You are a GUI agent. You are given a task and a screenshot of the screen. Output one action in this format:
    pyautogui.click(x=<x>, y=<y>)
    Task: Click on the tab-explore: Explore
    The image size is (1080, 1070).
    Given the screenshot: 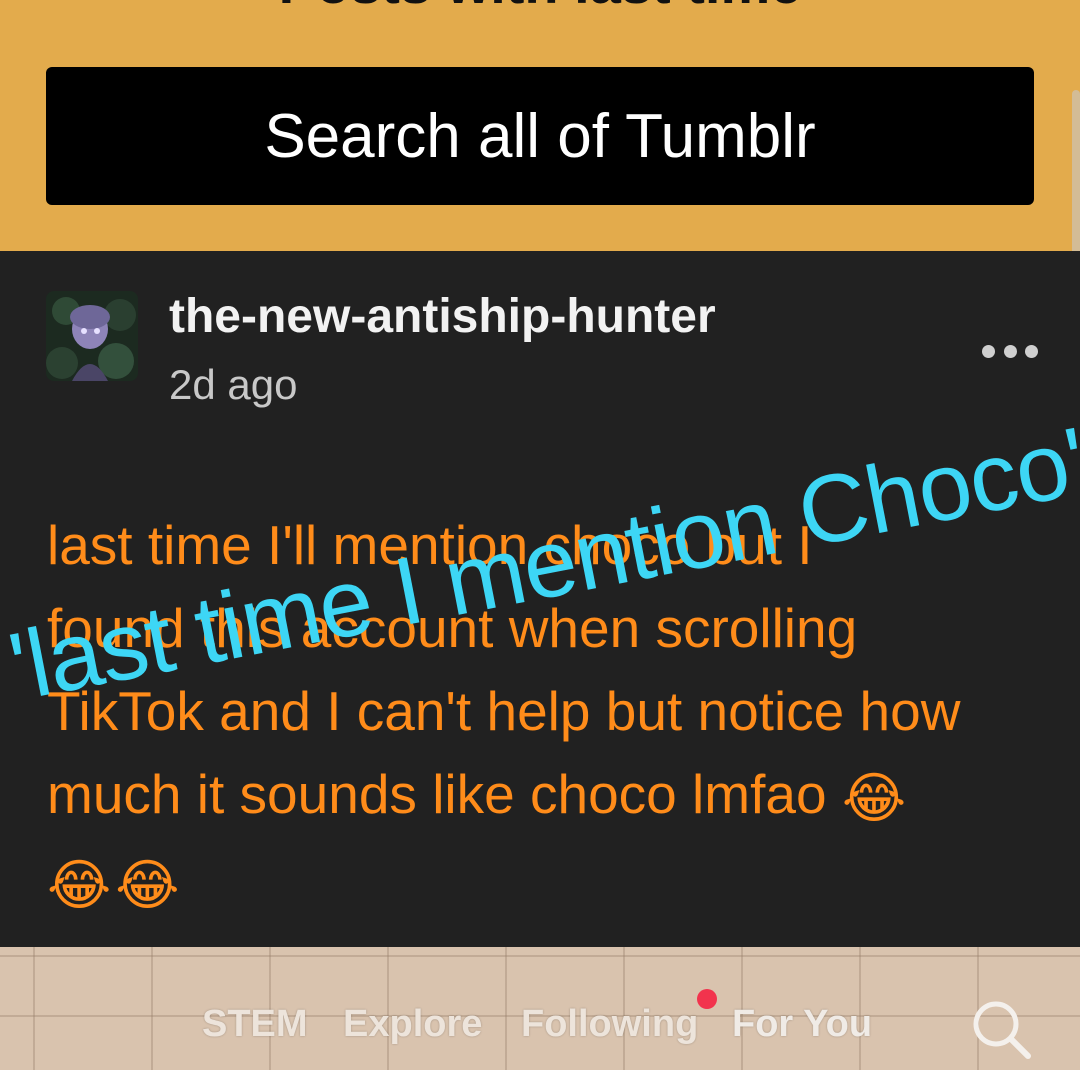 What is the action you would take?
    pyautogui.click(x=412, y=1024)
    